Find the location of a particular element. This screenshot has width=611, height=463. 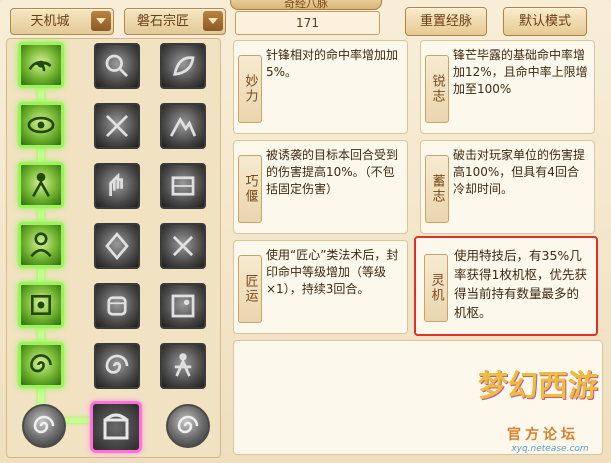

hand-icon is located at coordinates (116, 184).